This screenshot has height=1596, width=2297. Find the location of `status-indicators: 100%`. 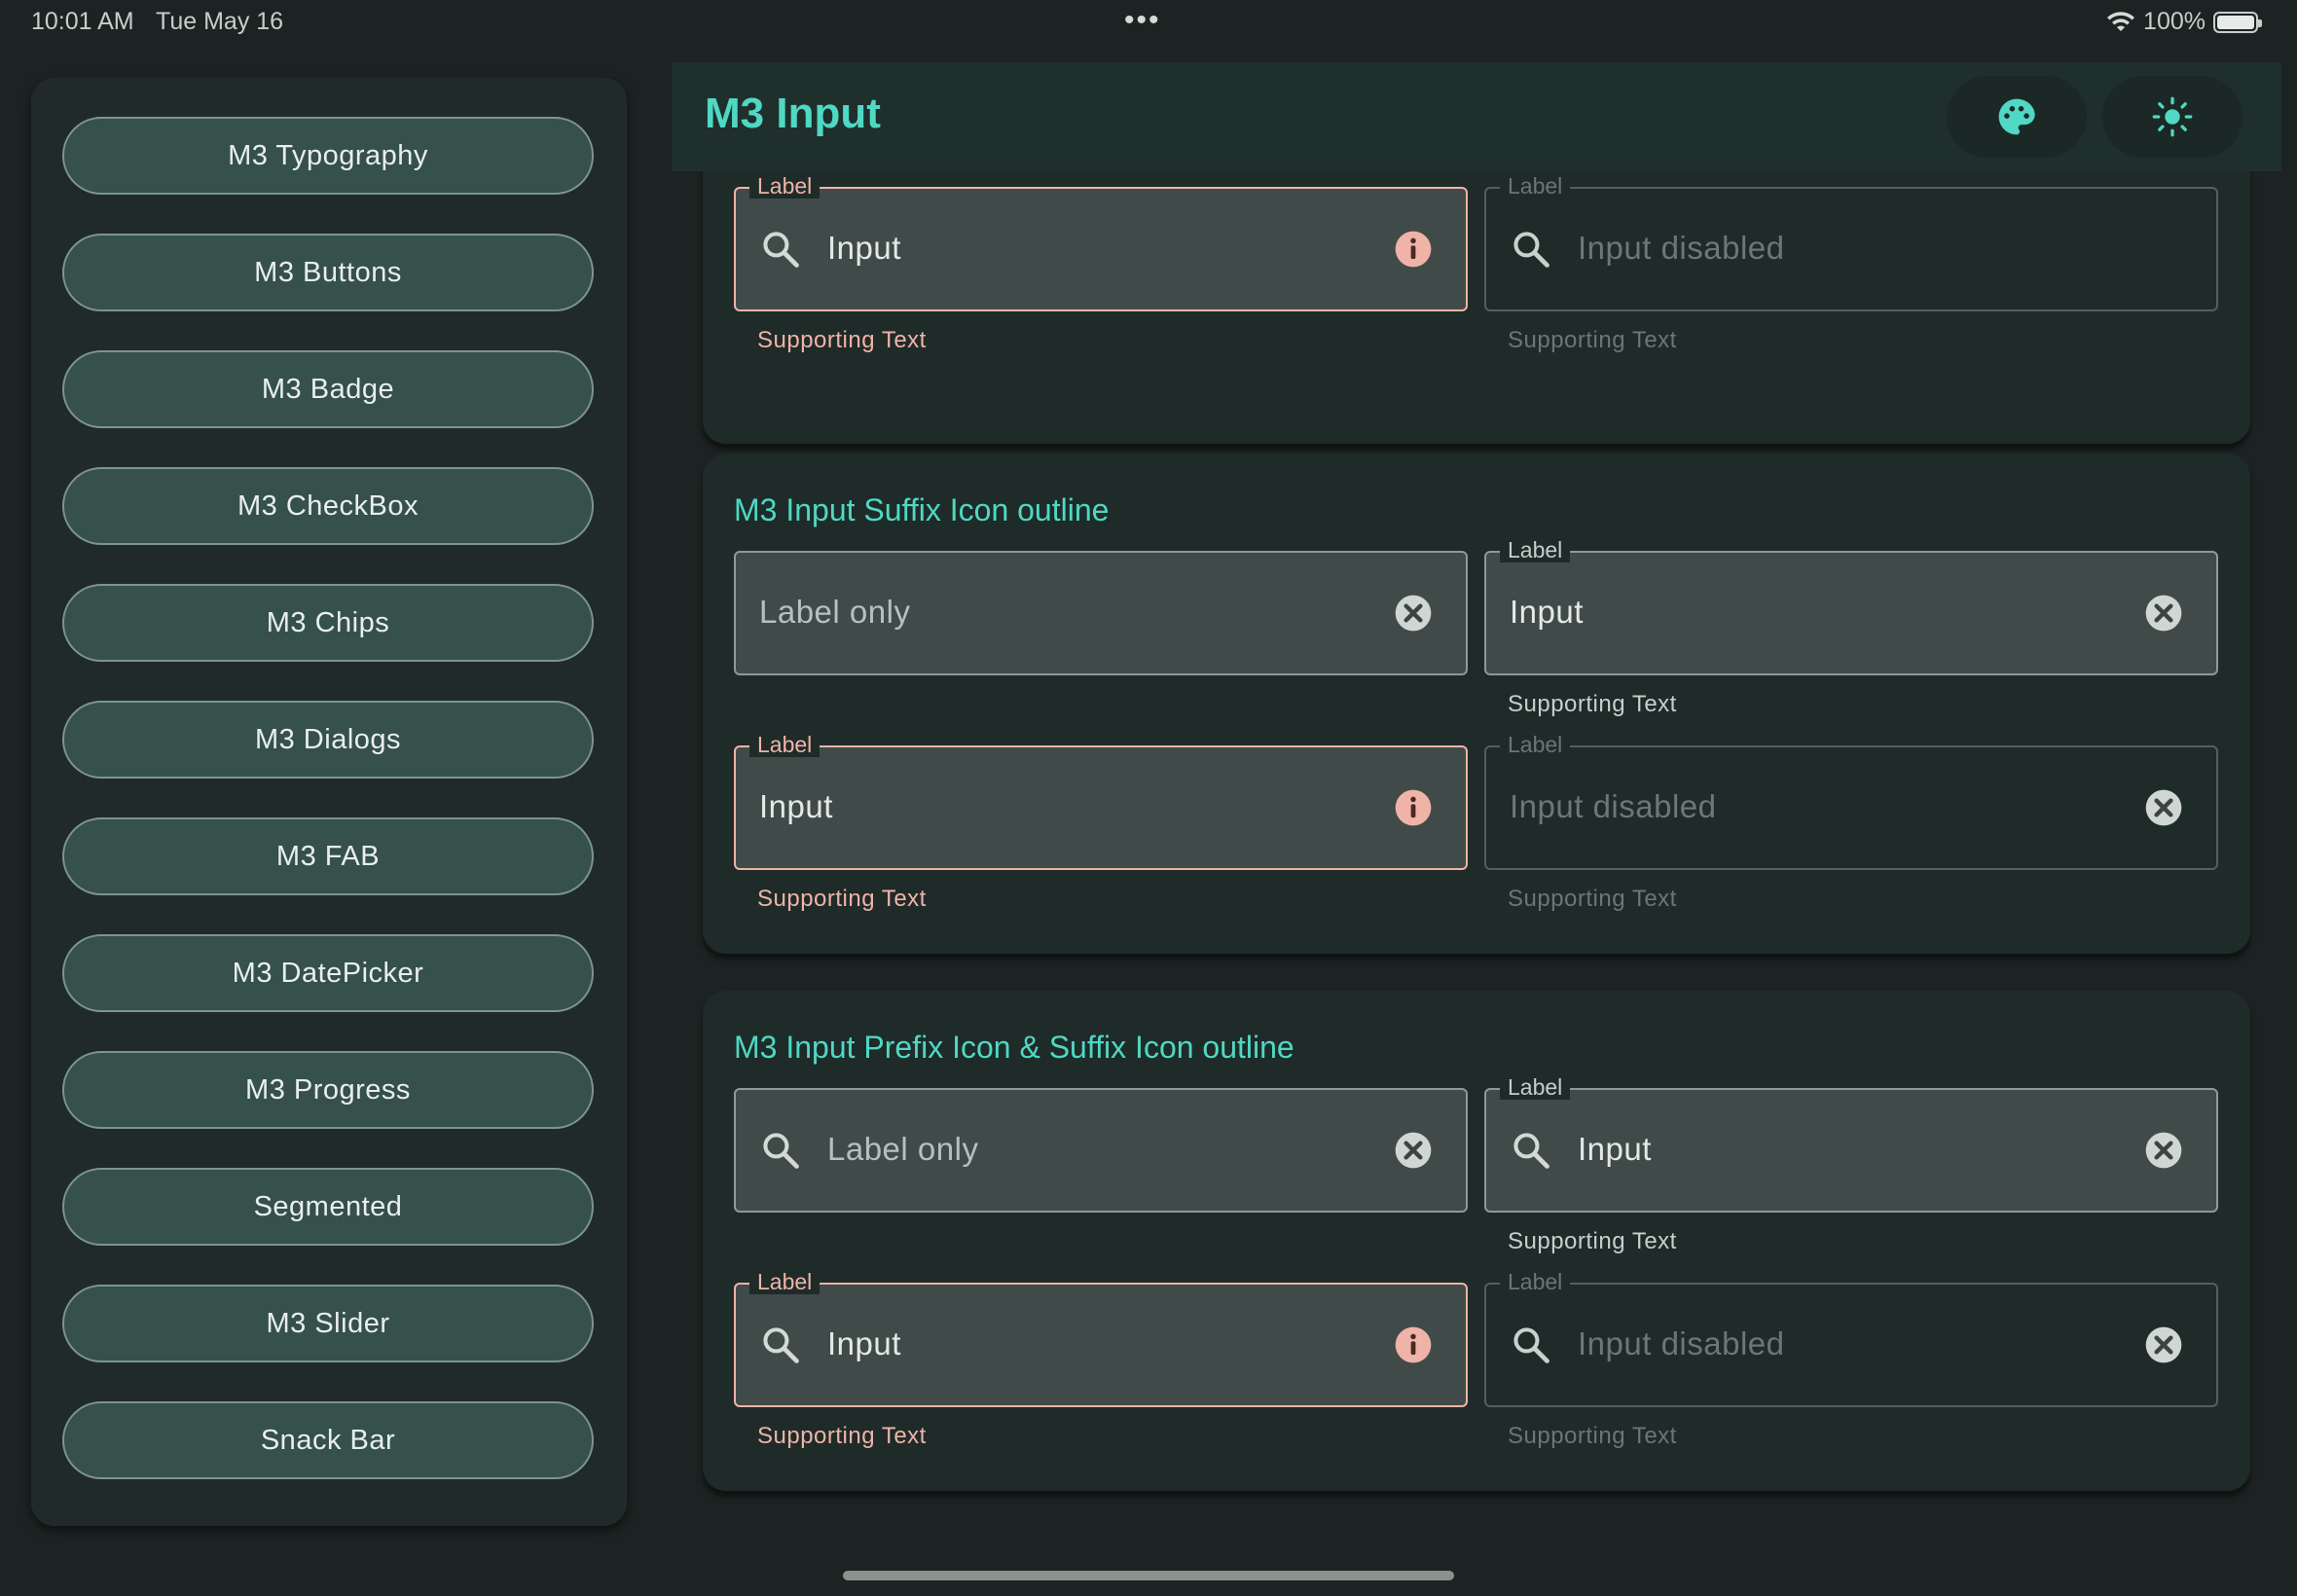

status-indicators: 100% is located at coordinates (2184, 22).